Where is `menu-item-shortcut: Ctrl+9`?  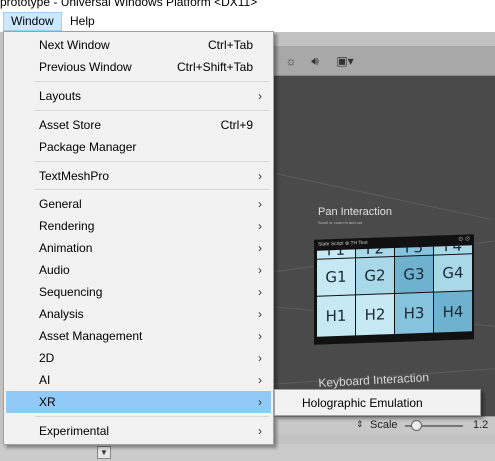
menu-item-shortcut: Ctrl+9 is located at coordinates (236, 125).